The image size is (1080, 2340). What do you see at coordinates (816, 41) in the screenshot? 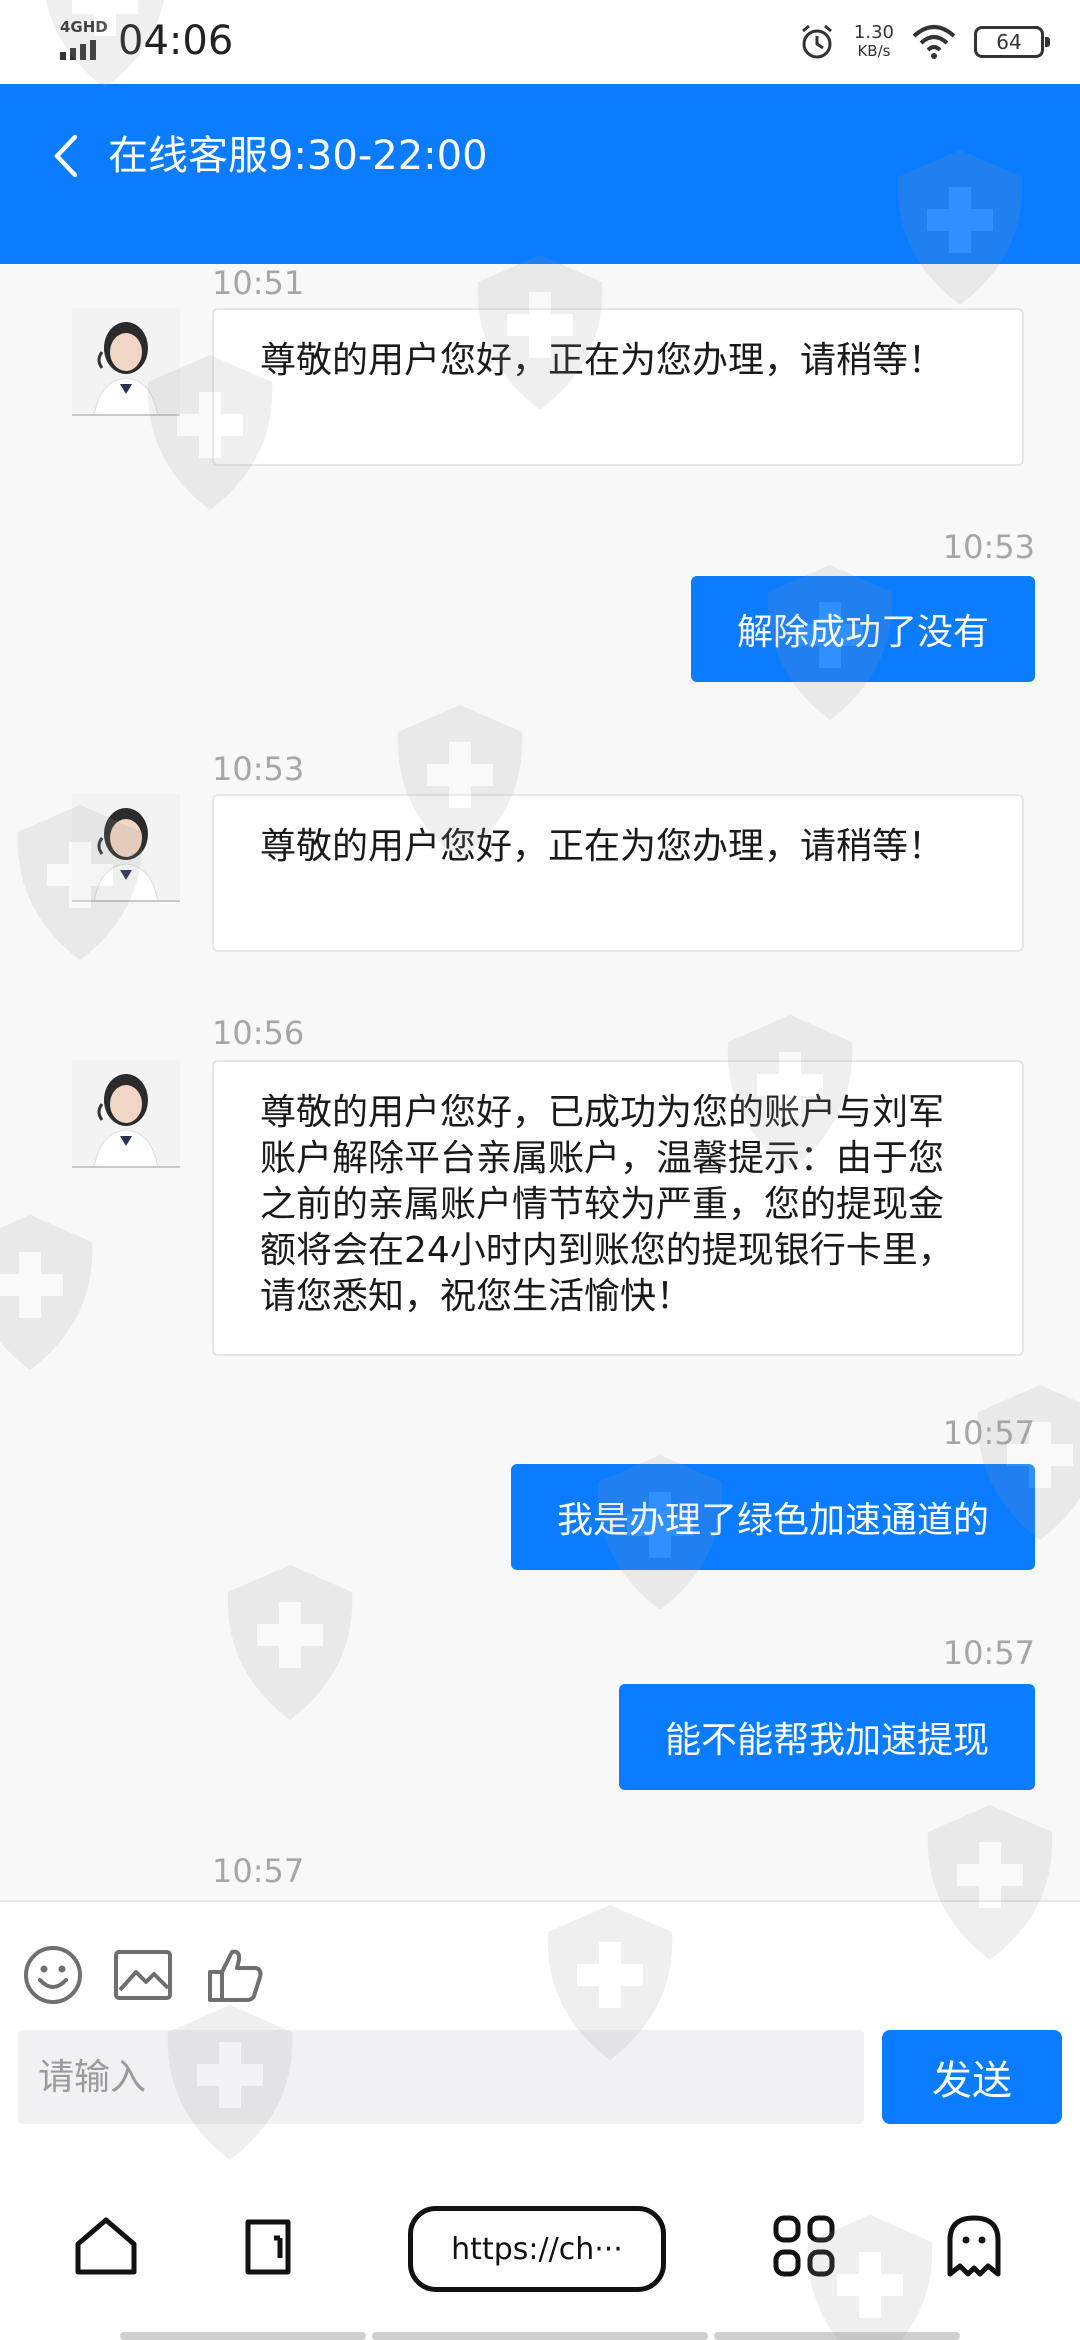
I see `alarm-icon` at bounding box center [816, 41].